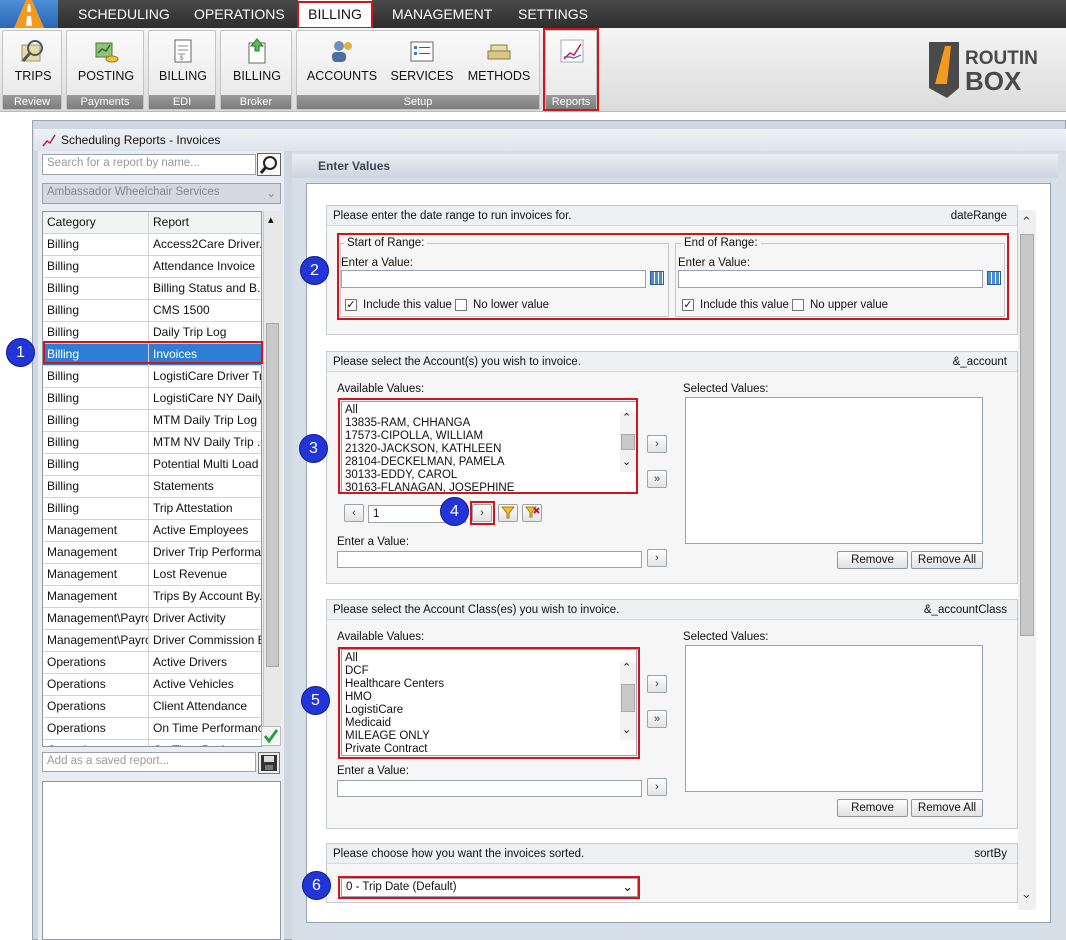 The image size is (1066, 940). I want to click on grid-scrollbar: ▴, so click(272, 479).